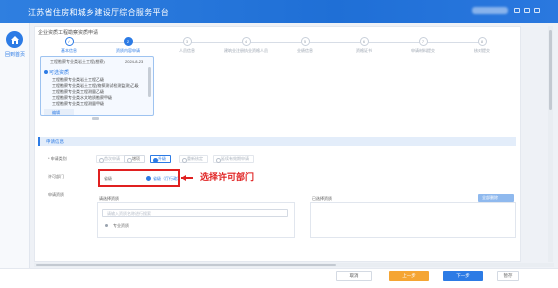 This screenshot has width=558, height=288. I want to click on step-dot: 6, so click(364, 41).